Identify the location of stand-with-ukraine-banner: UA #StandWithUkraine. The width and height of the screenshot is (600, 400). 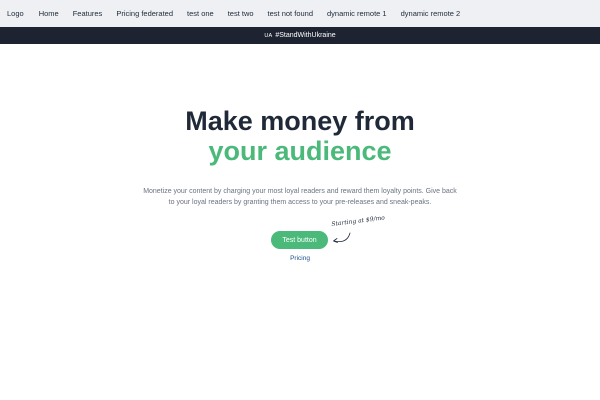
(300, 35).